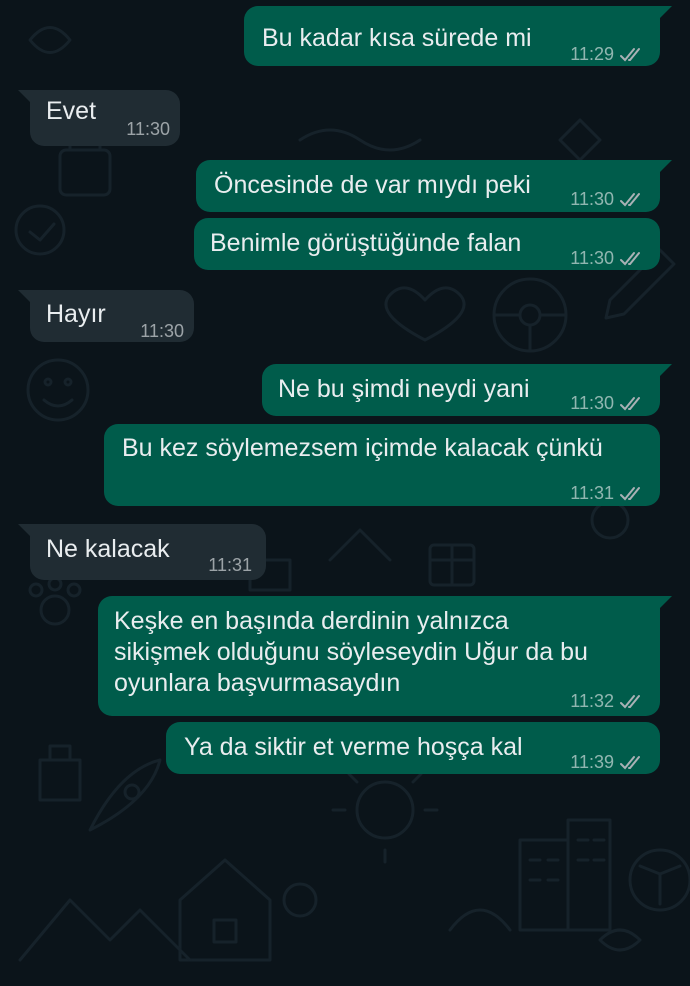 The width and height of the screenshot is (690, 986). I want to click on message-outgoing: Öncesinde de var mıydı peki 11:30, so click(434, 187).